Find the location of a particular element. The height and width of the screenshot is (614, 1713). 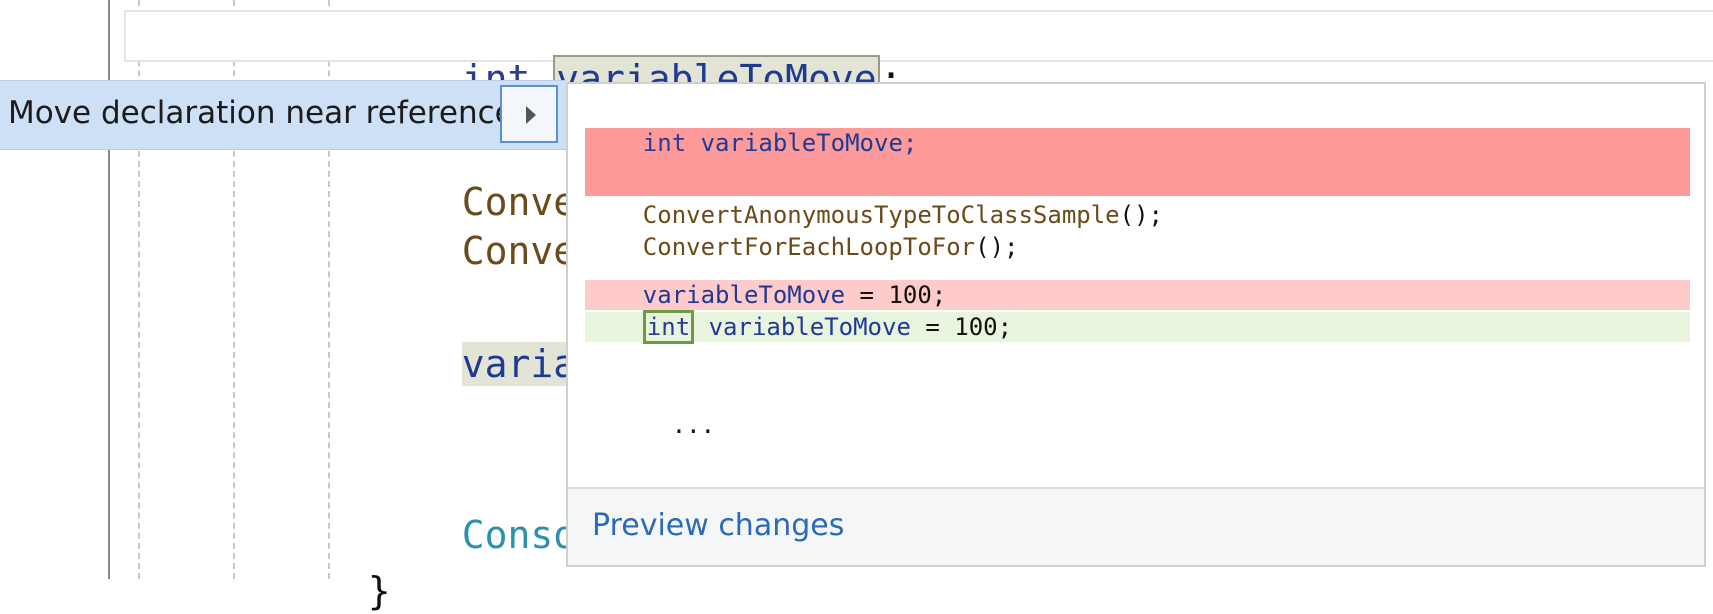

diff-line-deleted: int variableToMove; is located at coordinates (751, 143).